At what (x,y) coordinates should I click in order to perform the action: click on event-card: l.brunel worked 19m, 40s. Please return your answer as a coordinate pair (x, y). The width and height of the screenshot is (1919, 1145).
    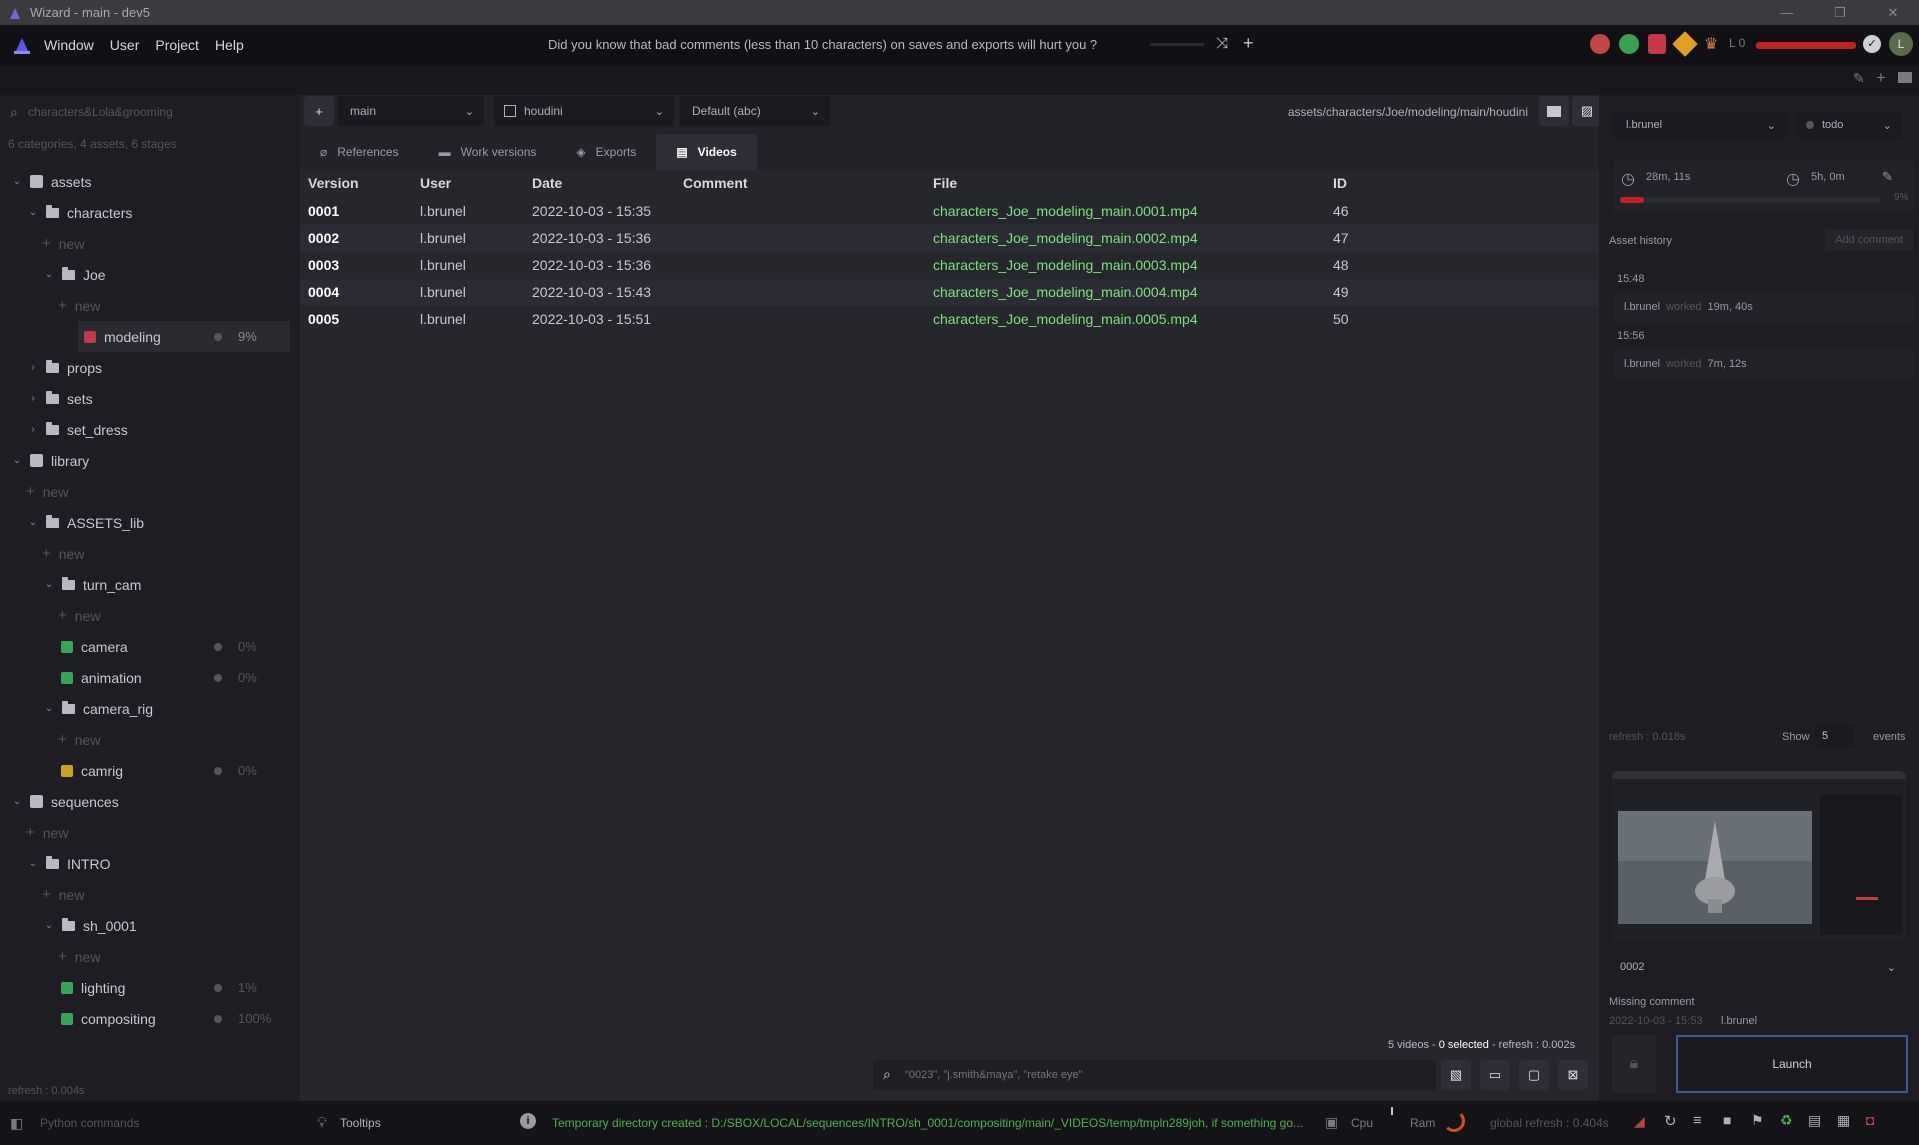
    Looking at the image, I should click on (1764, 307).